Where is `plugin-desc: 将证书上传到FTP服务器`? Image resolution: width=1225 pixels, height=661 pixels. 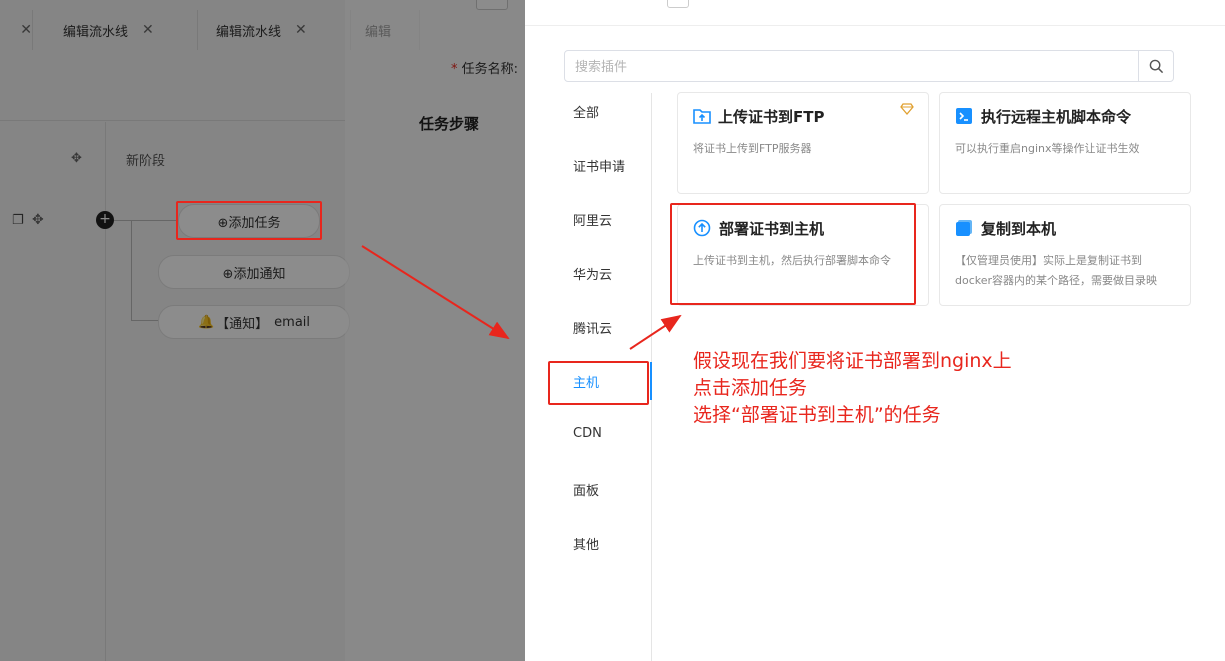
plugin-desc: 将证书上传到FTP服务器 is located at coordinates (752, 148).